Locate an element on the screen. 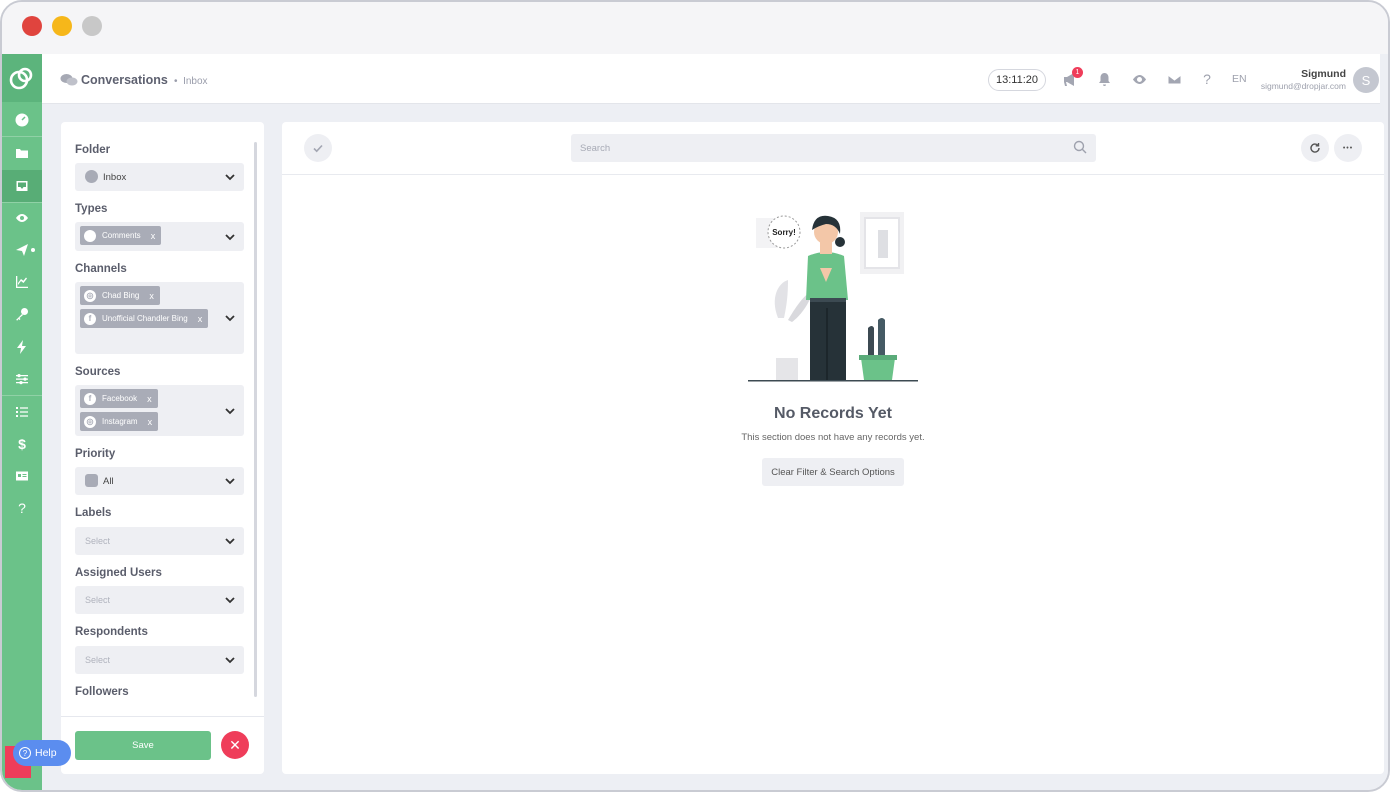  respondents-label: Respondents is located at coordinates (111, 632).